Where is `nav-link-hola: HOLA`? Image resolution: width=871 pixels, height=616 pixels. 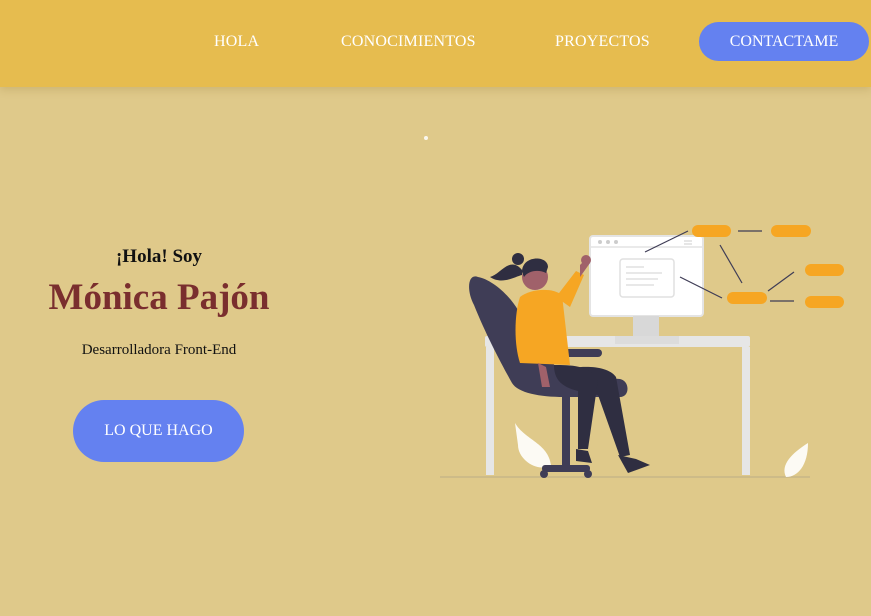 nav-link-hola: HOLA is located at coordinates (236, 42).